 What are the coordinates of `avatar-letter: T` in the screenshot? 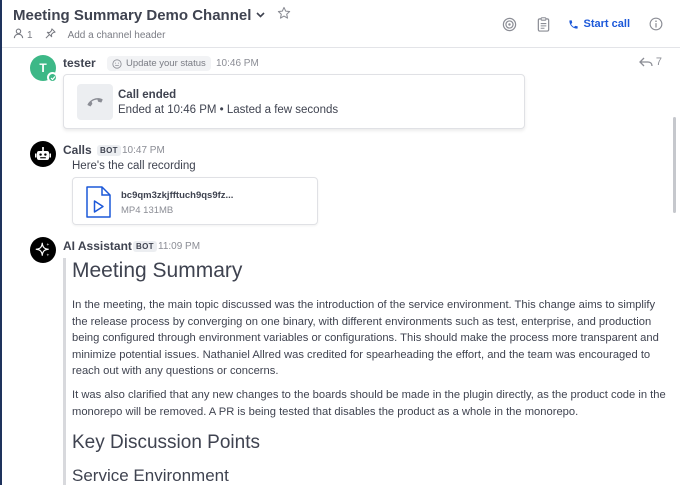 It's located at (43, 68).